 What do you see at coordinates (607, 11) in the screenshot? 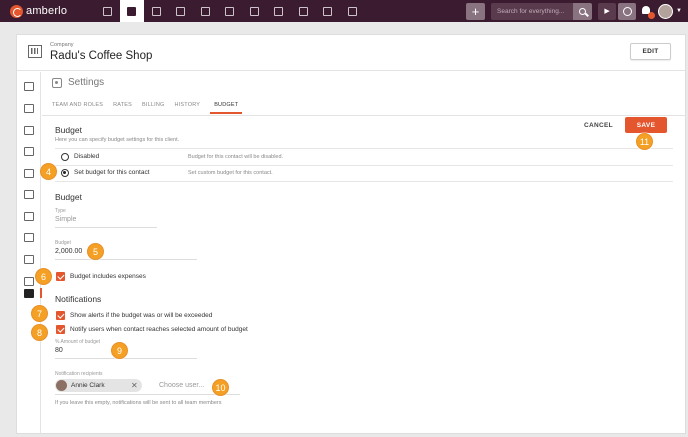
I see `start-timer-button: ▶` at bounding box center [607, 11].